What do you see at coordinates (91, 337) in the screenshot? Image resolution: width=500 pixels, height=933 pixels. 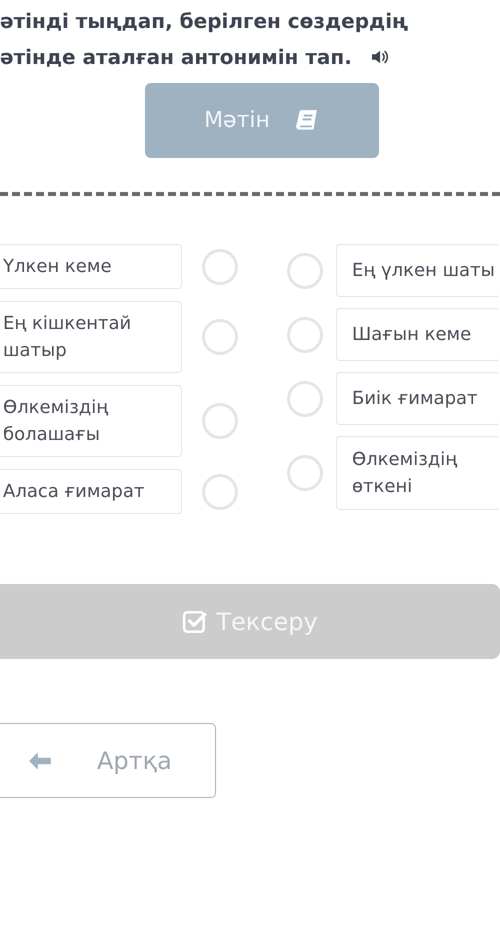 I see `answer-option: Ең кішкентай шатыр` at bounding box center [91, 337].